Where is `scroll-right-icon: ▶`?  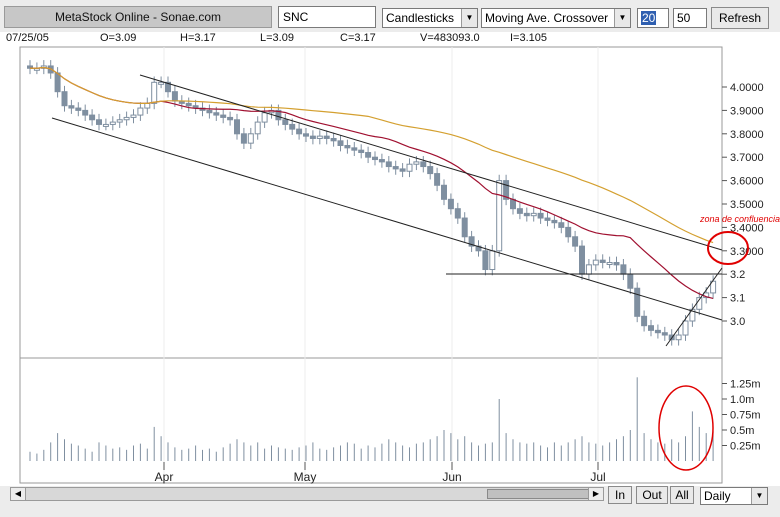 scroll-right-icon: ▶ is located at coordinates (595, 494).